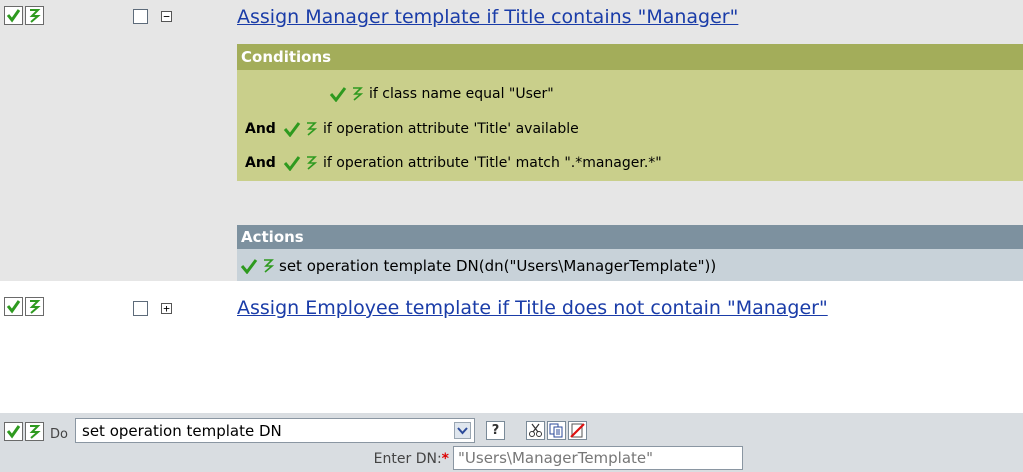 The image size is (1023, 472). Describe the element at coordinates (451, 129) in the screenshot. I see `condition-text: if operation attribute 'Title' available` at that location.